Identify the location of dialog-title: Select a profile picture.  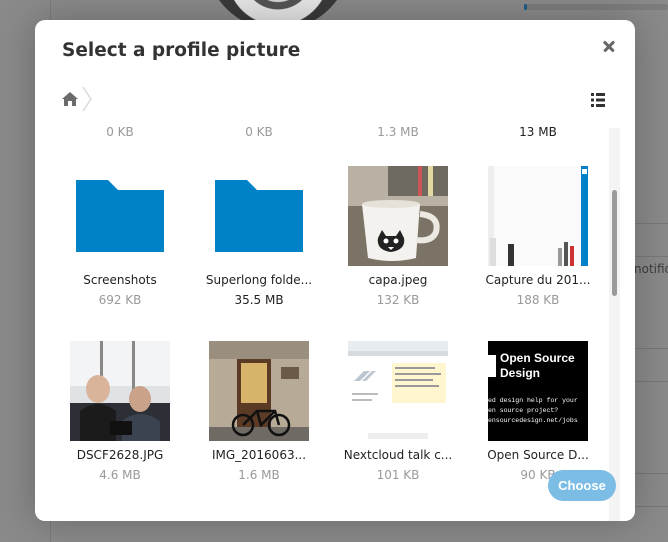
(181, 50).